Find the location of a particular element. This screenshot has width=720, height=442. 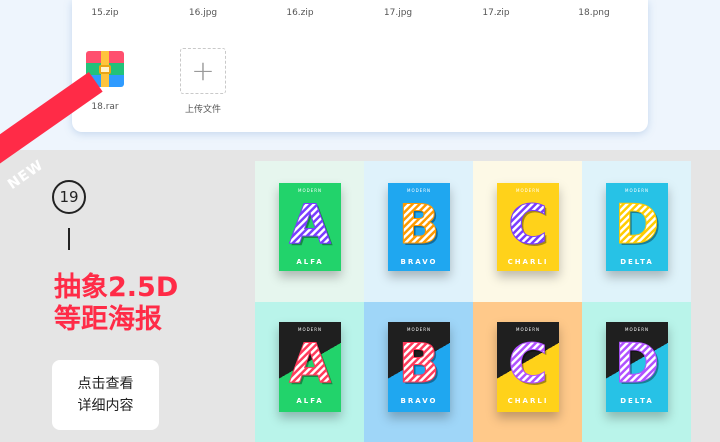

vertical-divider is located at coordinates (69, 239).